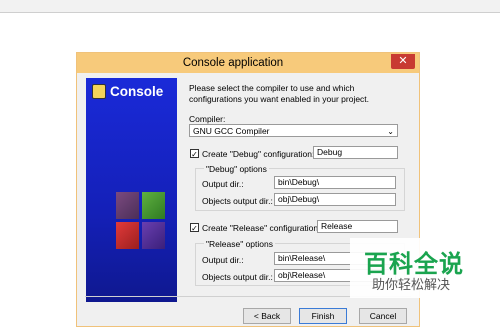  I want to click on debug-name-field: Debug, so click(355, 152).